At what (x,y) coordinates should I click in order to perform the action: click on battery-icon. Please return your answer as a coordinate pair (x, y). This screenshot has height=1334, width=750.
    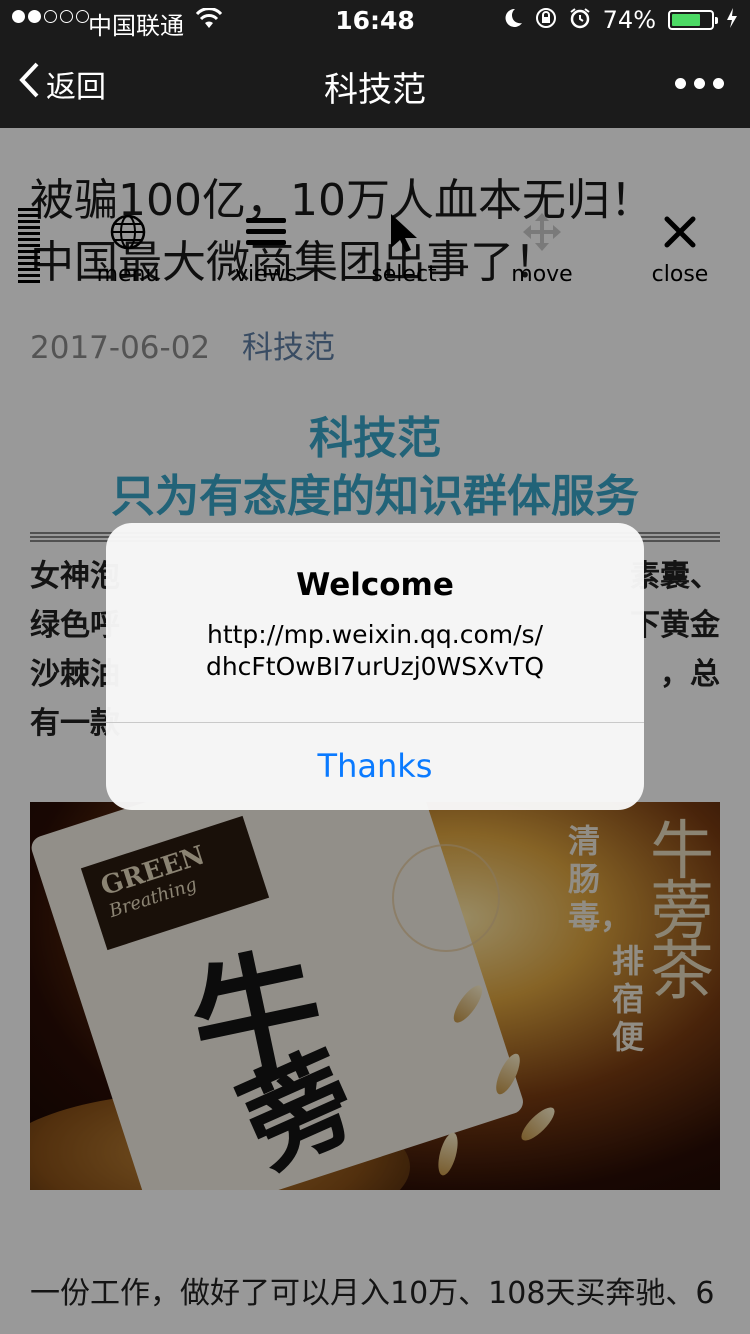
    Looking at the image, I should click on (693, 20).